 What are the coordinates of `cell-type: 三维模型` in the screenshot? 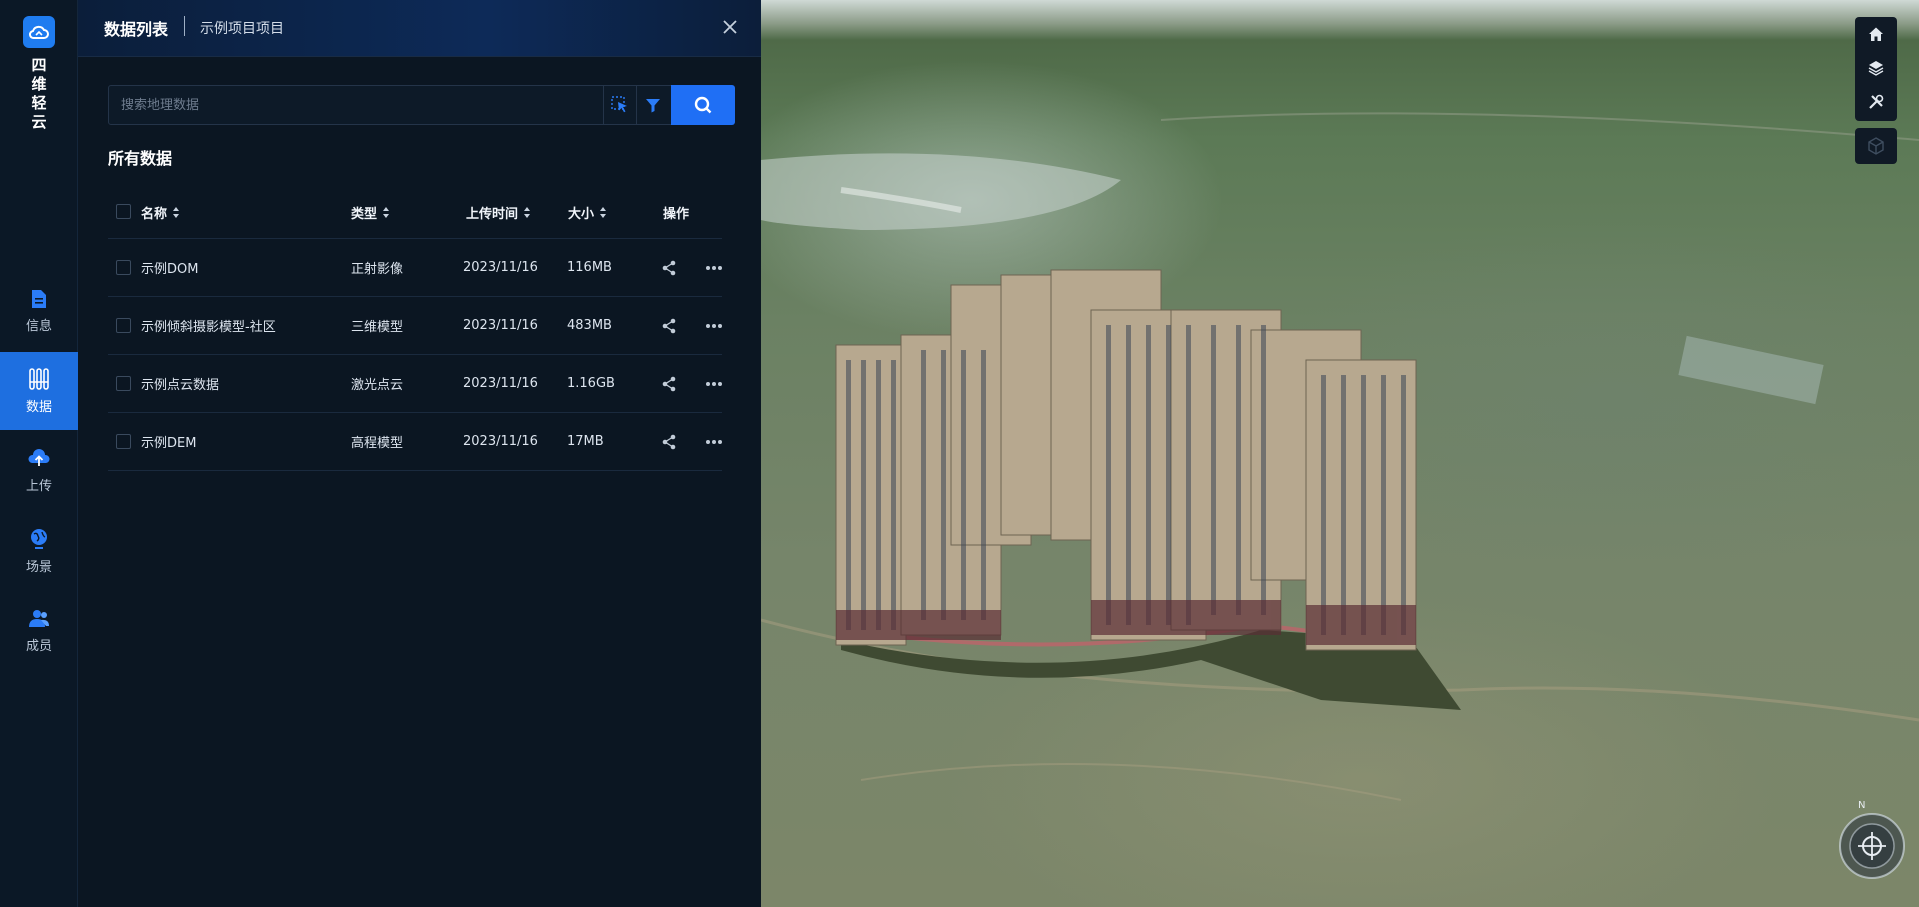 It's located at (377, 327).